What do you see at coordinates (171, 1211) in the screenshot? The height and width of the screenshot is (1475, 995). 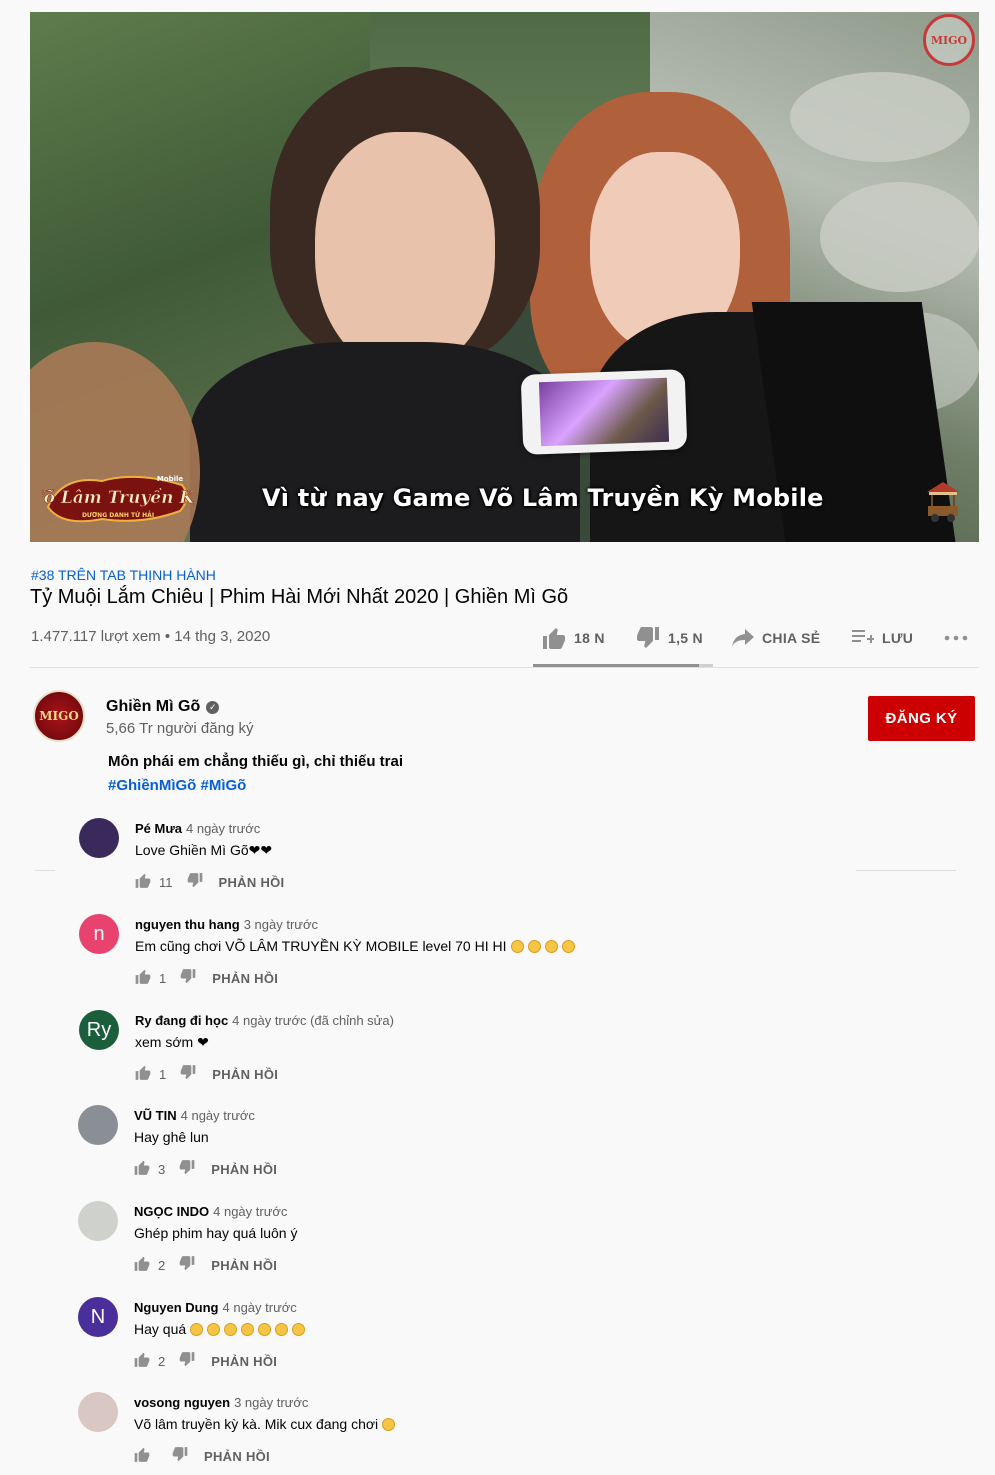 I see `comment-author: NGỌC INDO` at bounding box center [171, 1211].